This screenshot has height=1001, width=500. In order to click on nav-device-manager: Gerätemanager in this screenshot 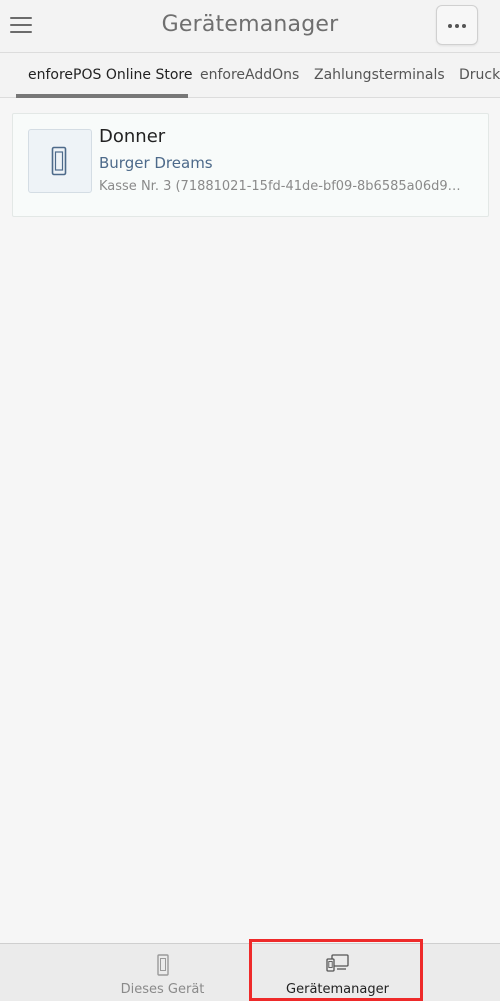, I will do `click(337, 972)`.